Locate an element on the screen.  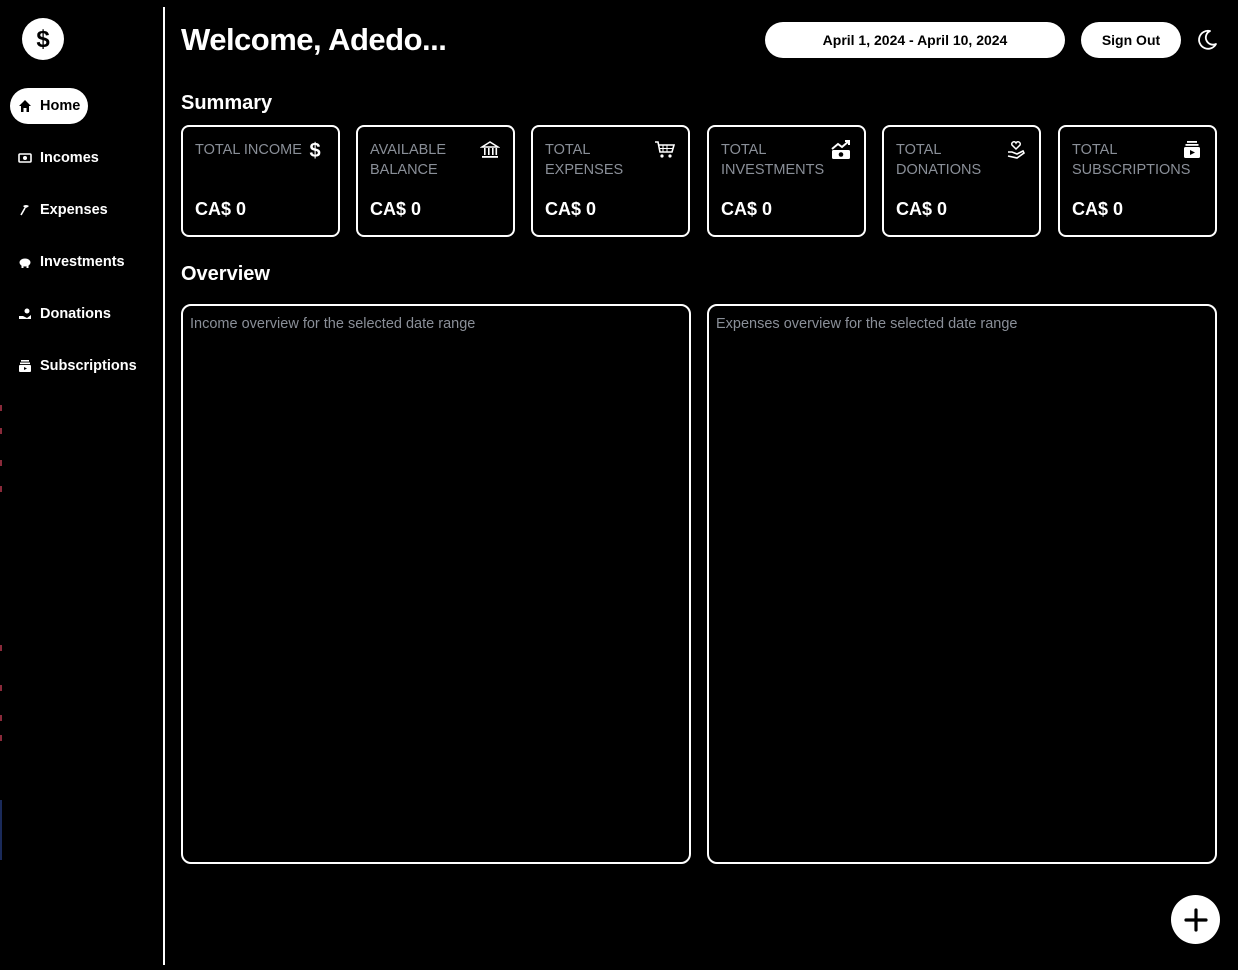
sign-out-button: Sign Out is located at coordinates (1131, 40).